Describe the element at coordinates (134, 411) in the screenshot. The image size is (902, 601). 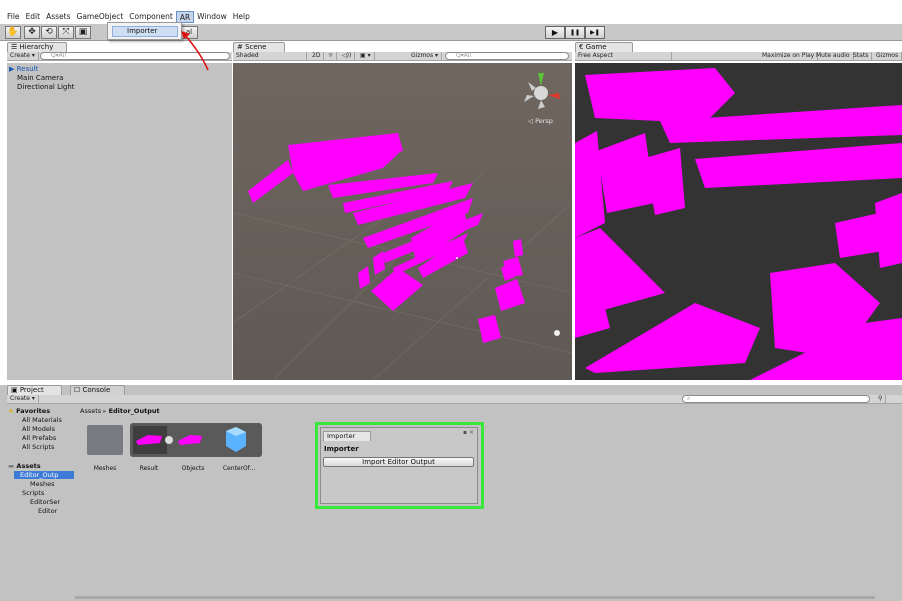
I see `breadcrumb-editor-output: Editor_Output` at that location.